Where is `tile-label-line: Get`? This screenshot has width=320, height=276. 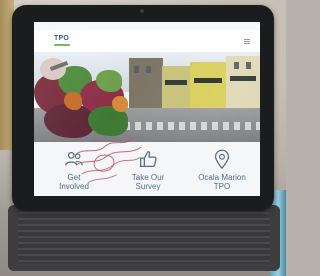
tile-label-line: Get is located at coordinates (74, 177).